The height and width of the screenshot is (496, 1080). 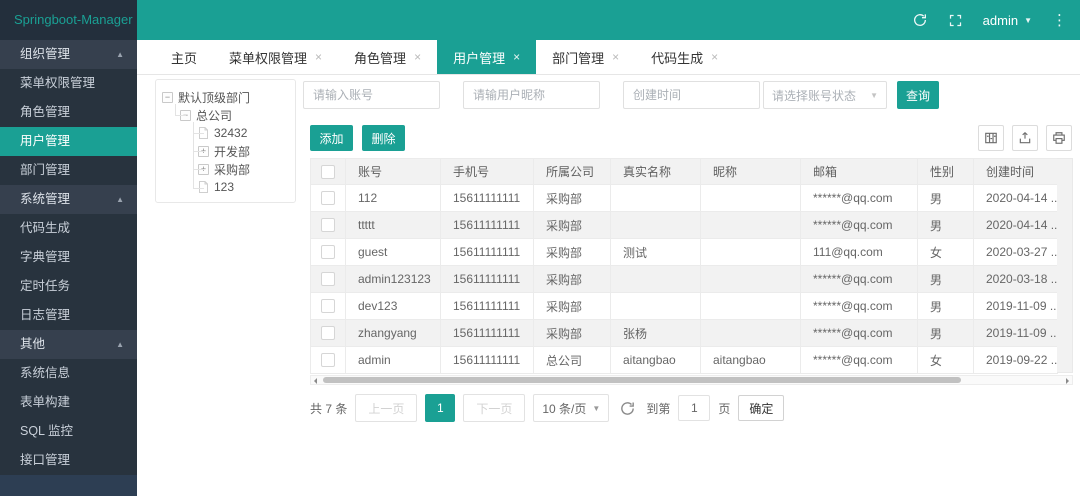 What do you see at coordinates (328, 171) in the screenshot?
I see `select-all-checkbox` at bounding box center [328, 171].